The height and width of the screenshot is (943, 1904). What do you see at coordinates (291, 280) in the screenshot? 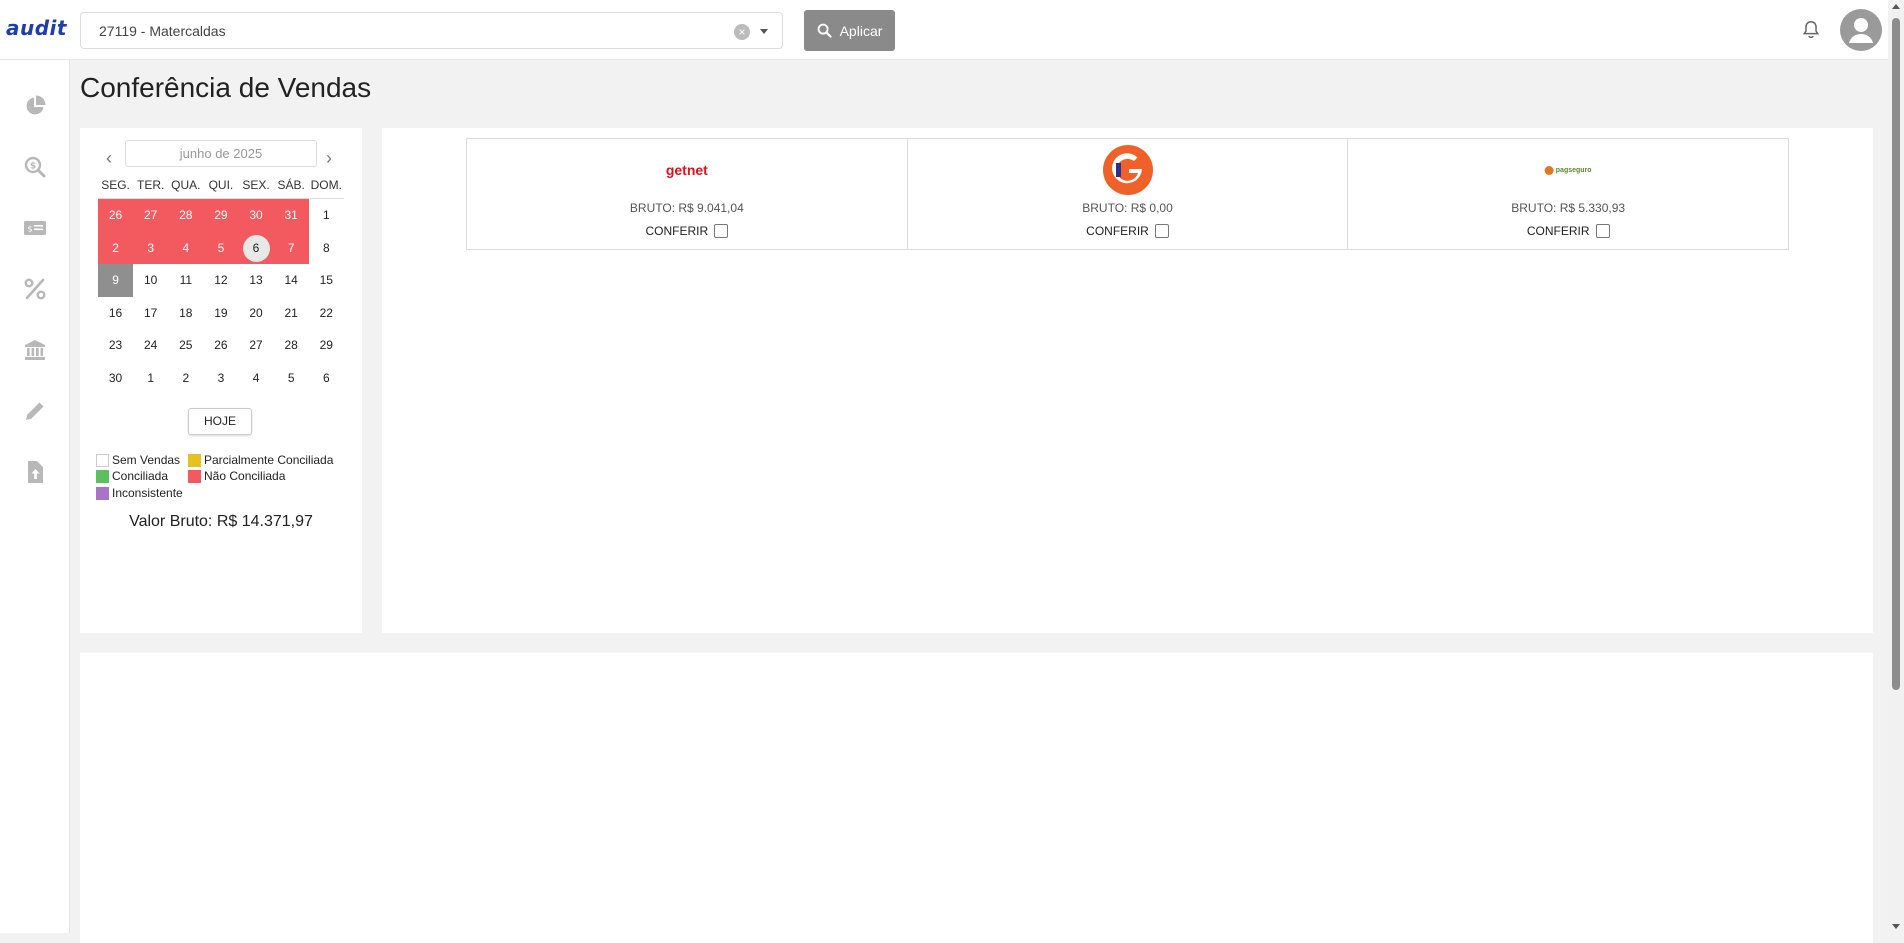
I see `calendar-day: 14` at bounding box center [291, 280].